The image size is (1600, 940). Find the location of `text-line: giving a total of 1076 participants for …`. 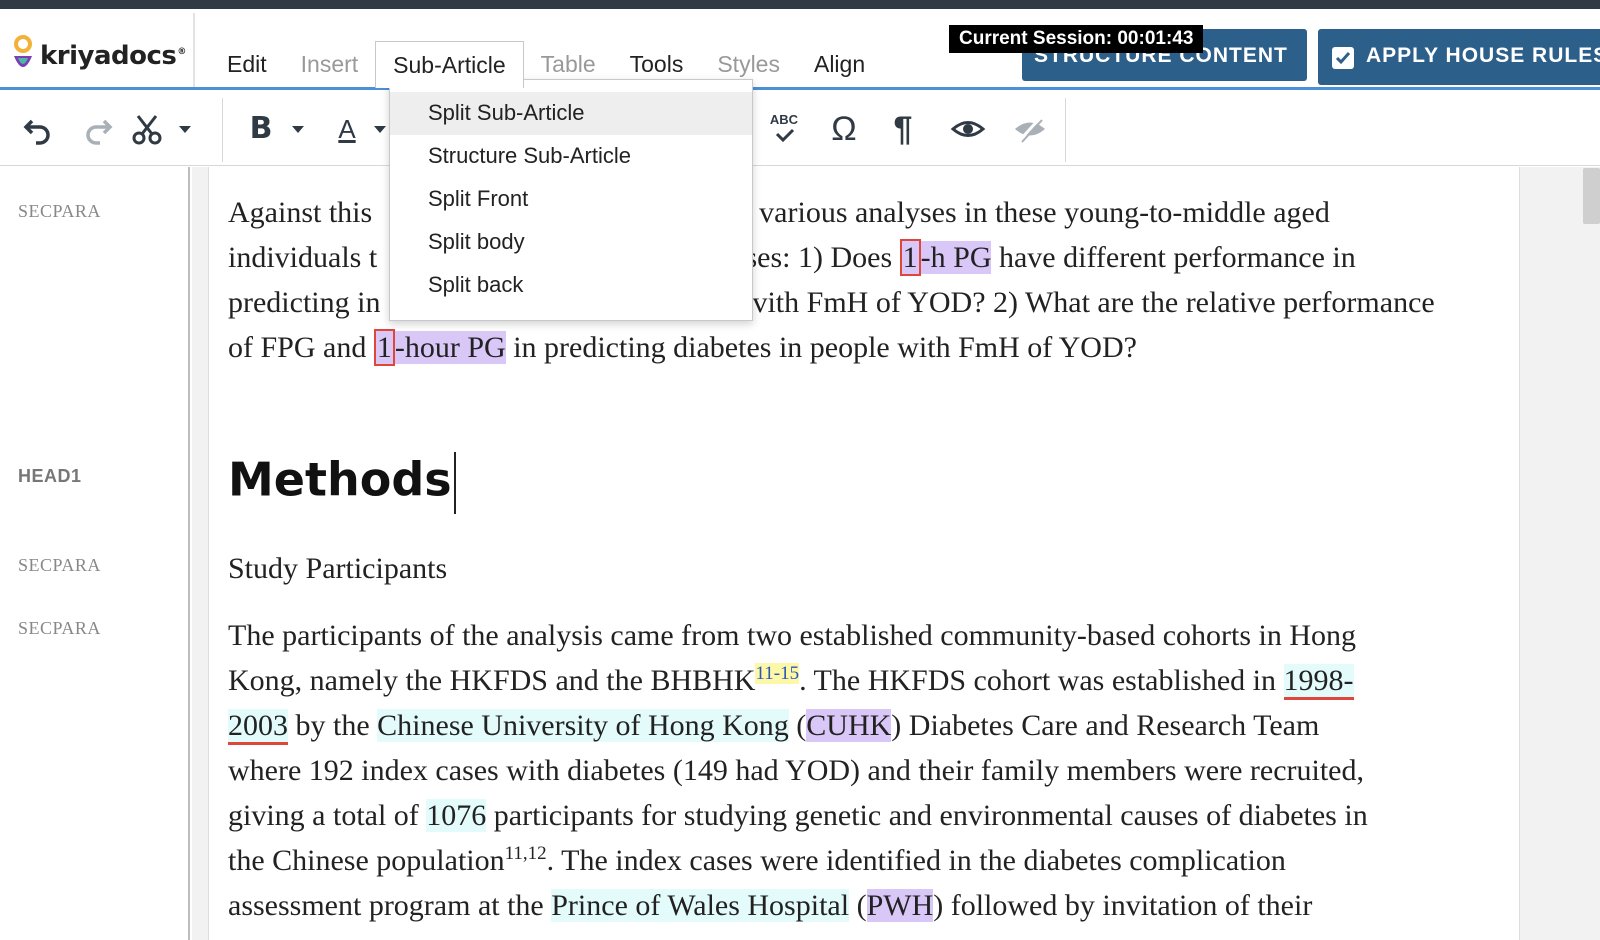

text-line: giving a total of 1076 participants for … is located at coordinates (798, 815).